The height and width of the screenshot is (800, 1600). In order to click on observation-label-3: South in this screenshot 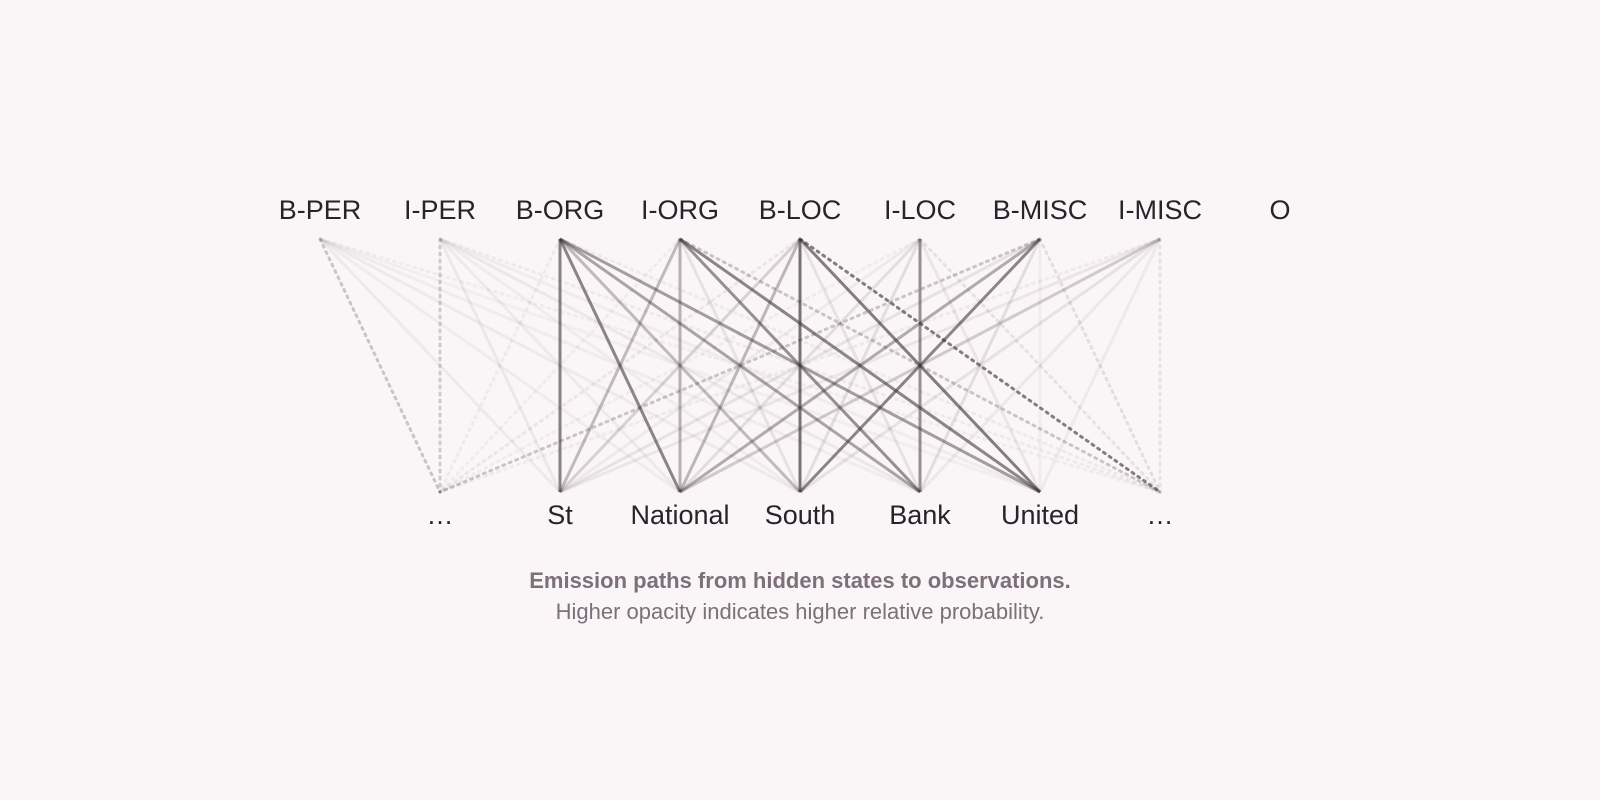, I will do `click(800, 515)`.